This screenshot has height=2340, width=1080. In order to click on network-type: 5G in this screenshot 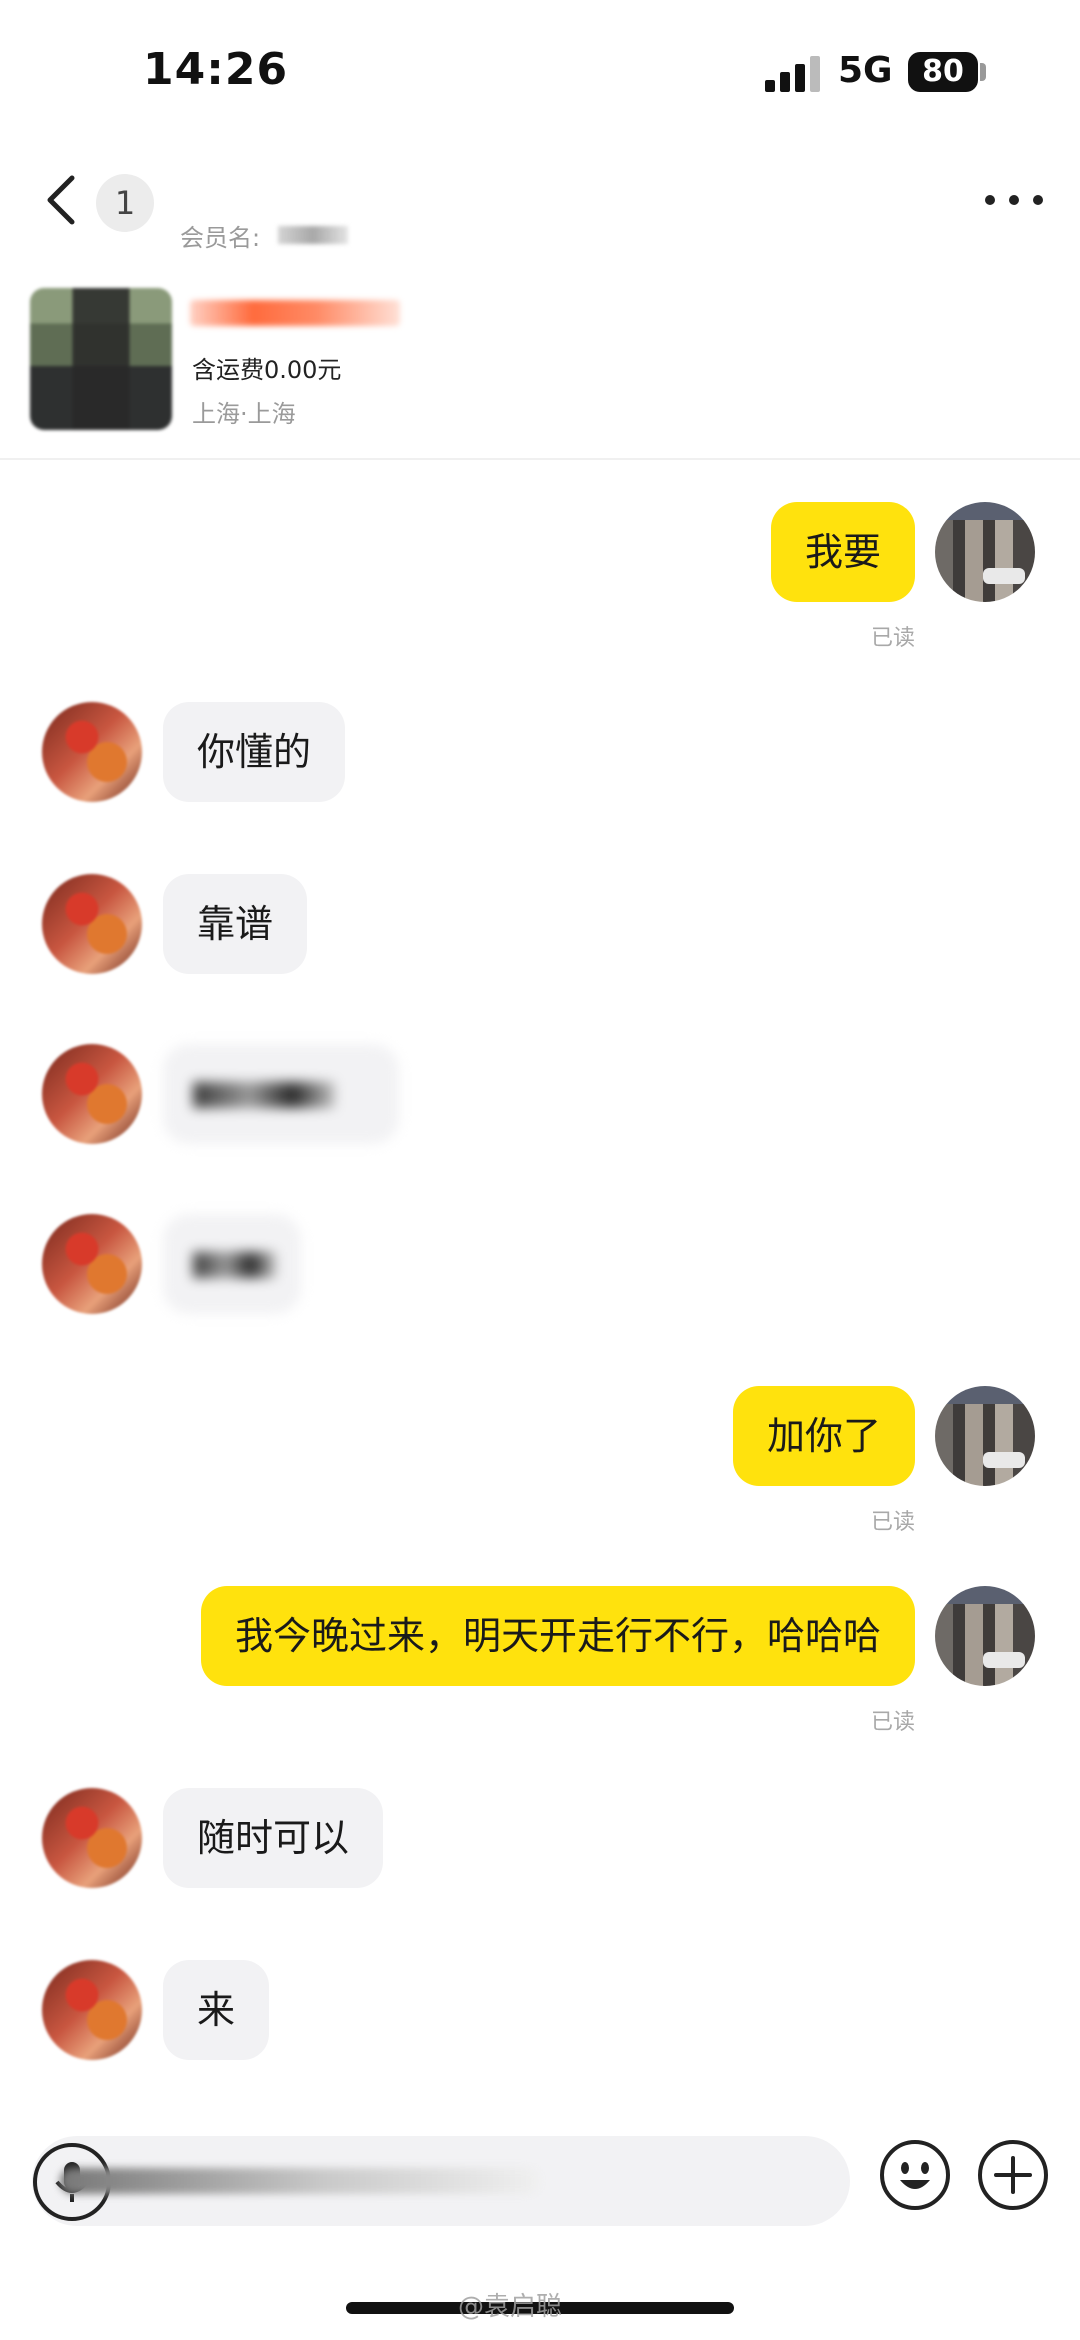, I will do `click(865, 70)`.